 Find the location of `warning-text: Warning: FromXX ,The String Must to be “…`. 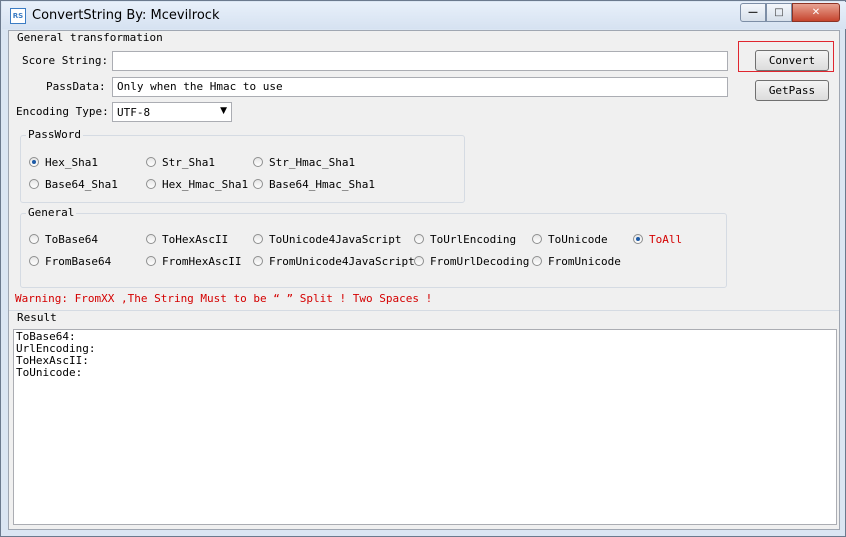

warning-text: Warning: FromXX ,The String Must to be “… is located at coordinates (224, 298).